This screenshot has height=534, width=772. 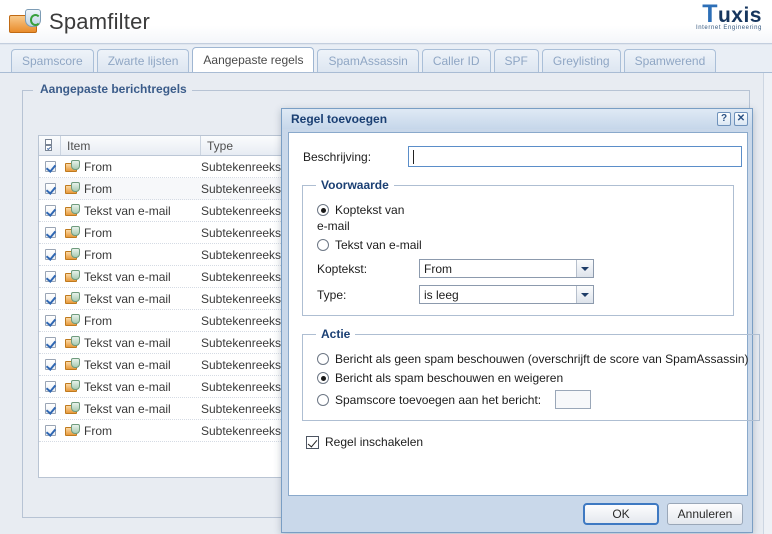 I want to click on radio-body-label: Tekst van e-mail, so click(x=378, y=245).